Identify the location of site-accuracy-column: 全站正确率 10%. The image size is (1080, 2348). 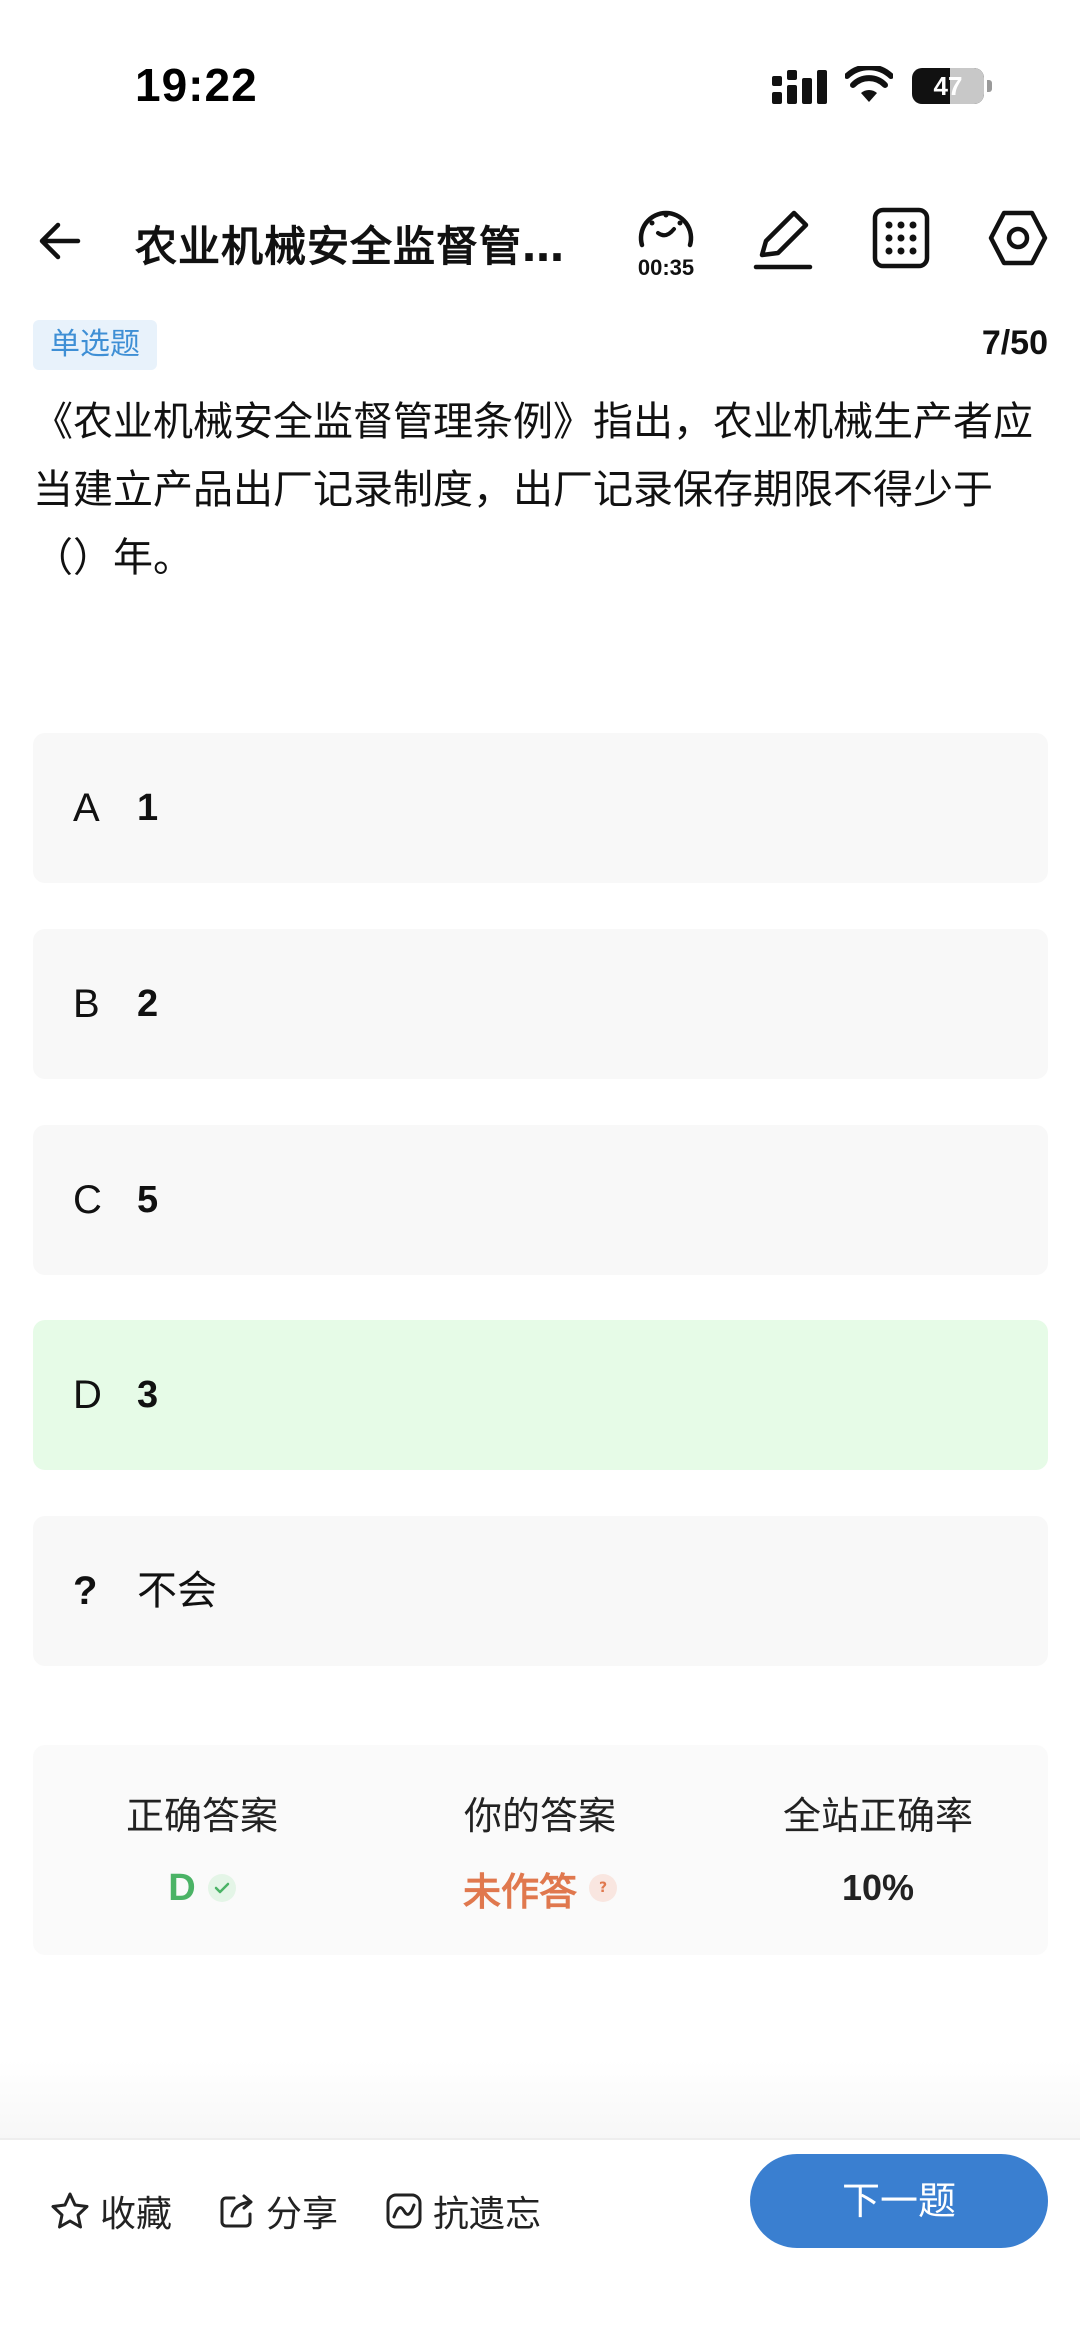
(878, 1850).